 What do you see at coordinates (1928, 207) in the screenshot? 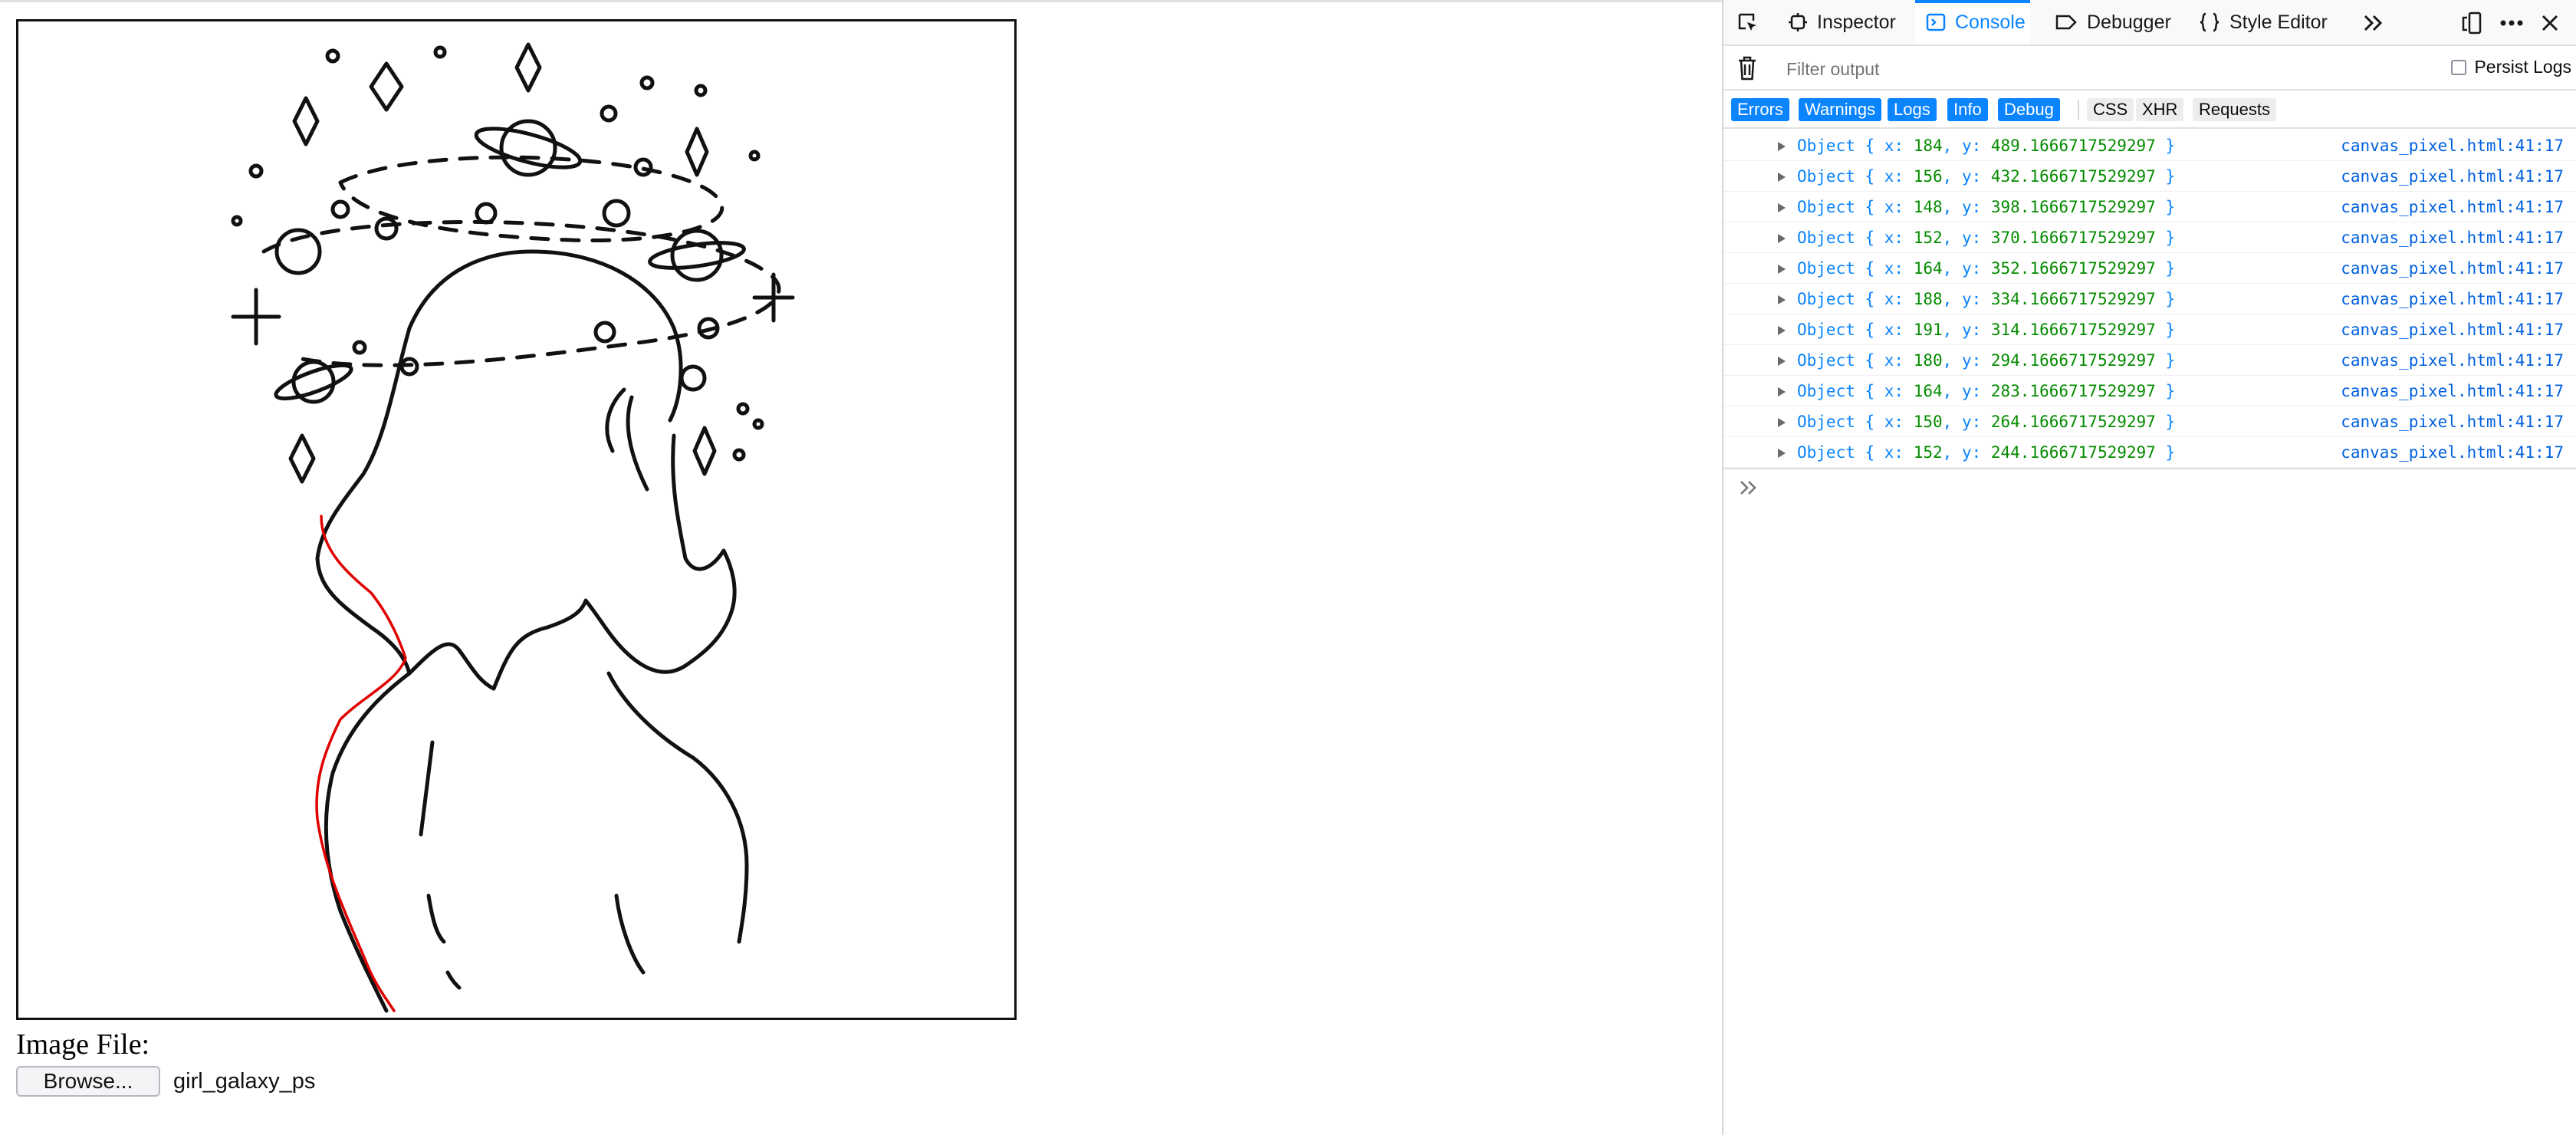
I see `log-x-value: 148` at bounding box center [1928, 207].